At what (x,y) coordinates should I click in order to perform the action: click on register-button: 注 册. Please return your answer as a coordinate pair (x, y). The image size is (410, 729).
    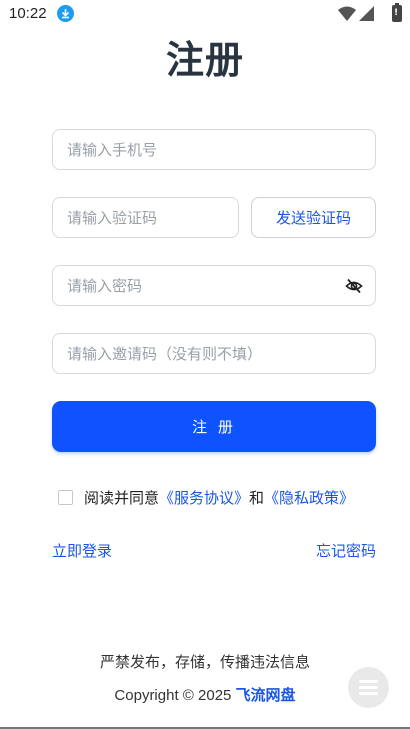
    Looking at the image, I should click on (214, 426).